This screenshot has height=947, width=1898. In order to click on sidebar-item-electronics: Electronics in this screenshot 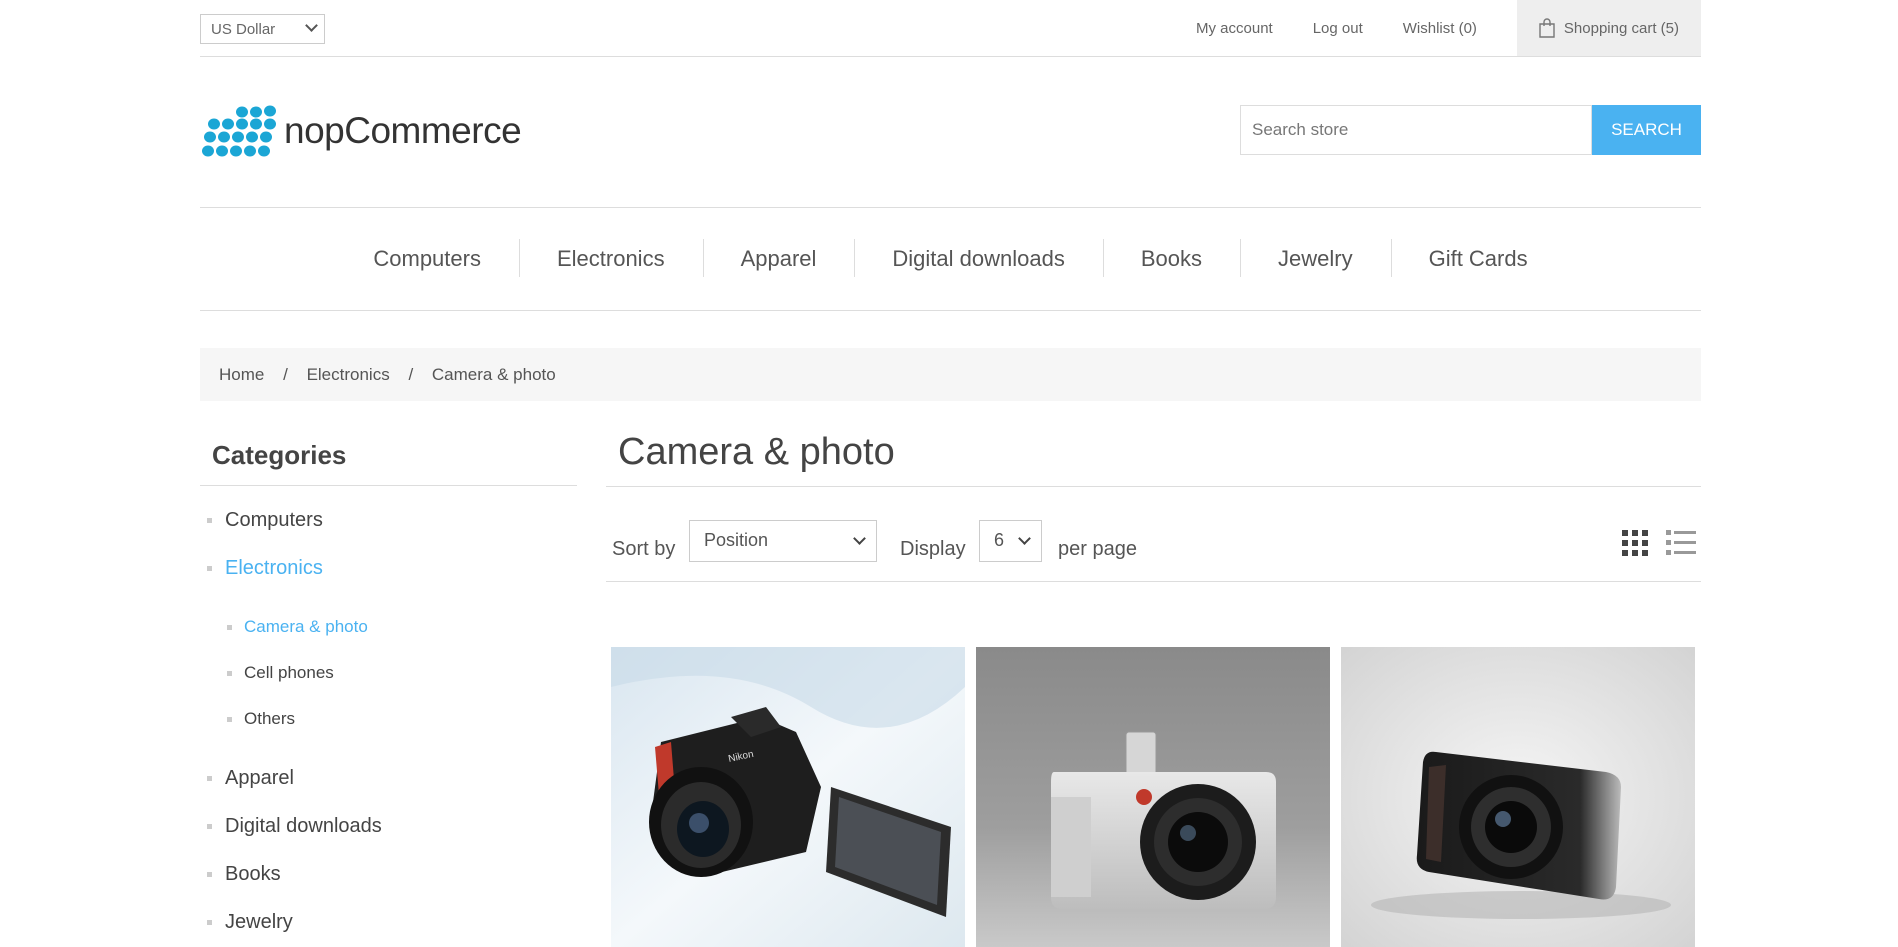, I will do `click(388, 568)`.